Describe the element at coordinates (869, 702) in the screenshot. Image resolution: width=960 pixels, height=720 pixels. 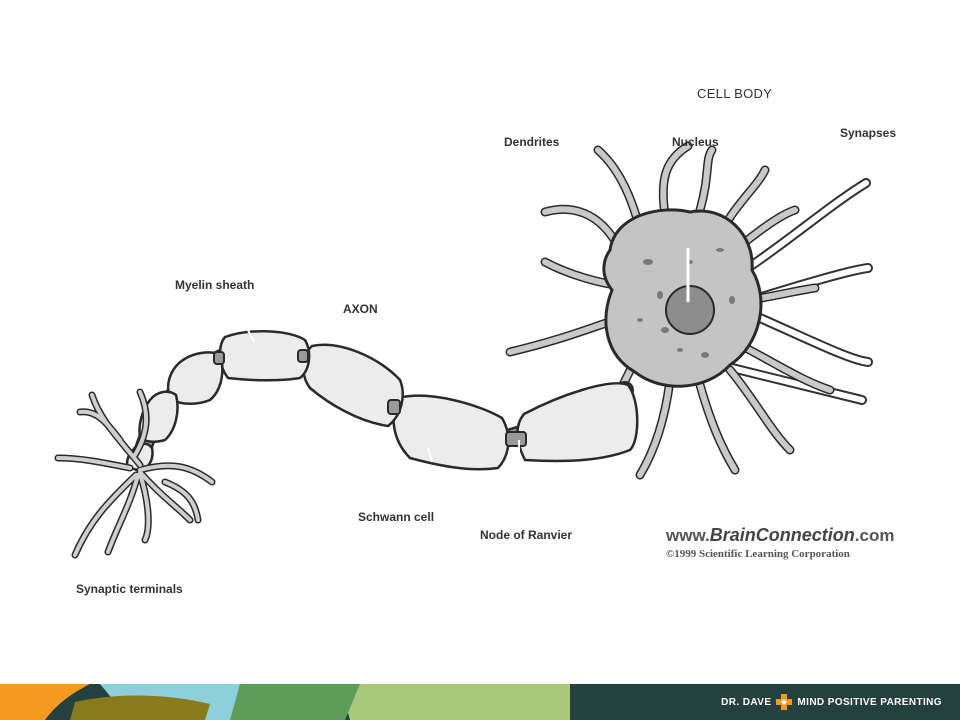
I see `footer-tagline: MIND POSITIVE PARENTING` at that location.